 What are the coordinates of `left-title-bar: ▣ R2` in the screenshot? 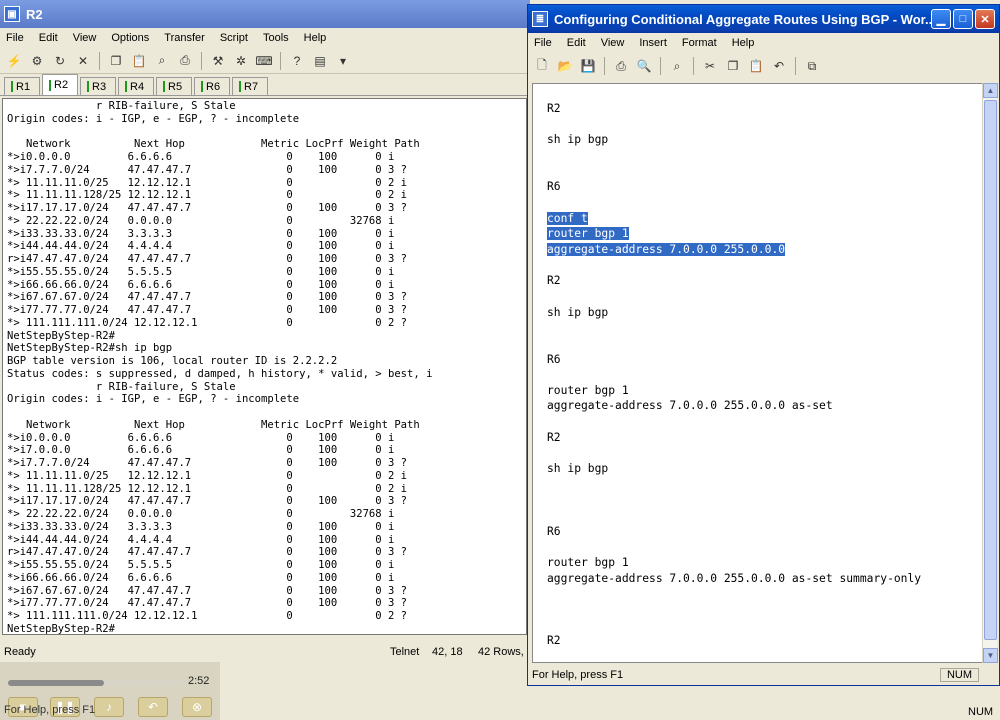 It's located at (265, 14).